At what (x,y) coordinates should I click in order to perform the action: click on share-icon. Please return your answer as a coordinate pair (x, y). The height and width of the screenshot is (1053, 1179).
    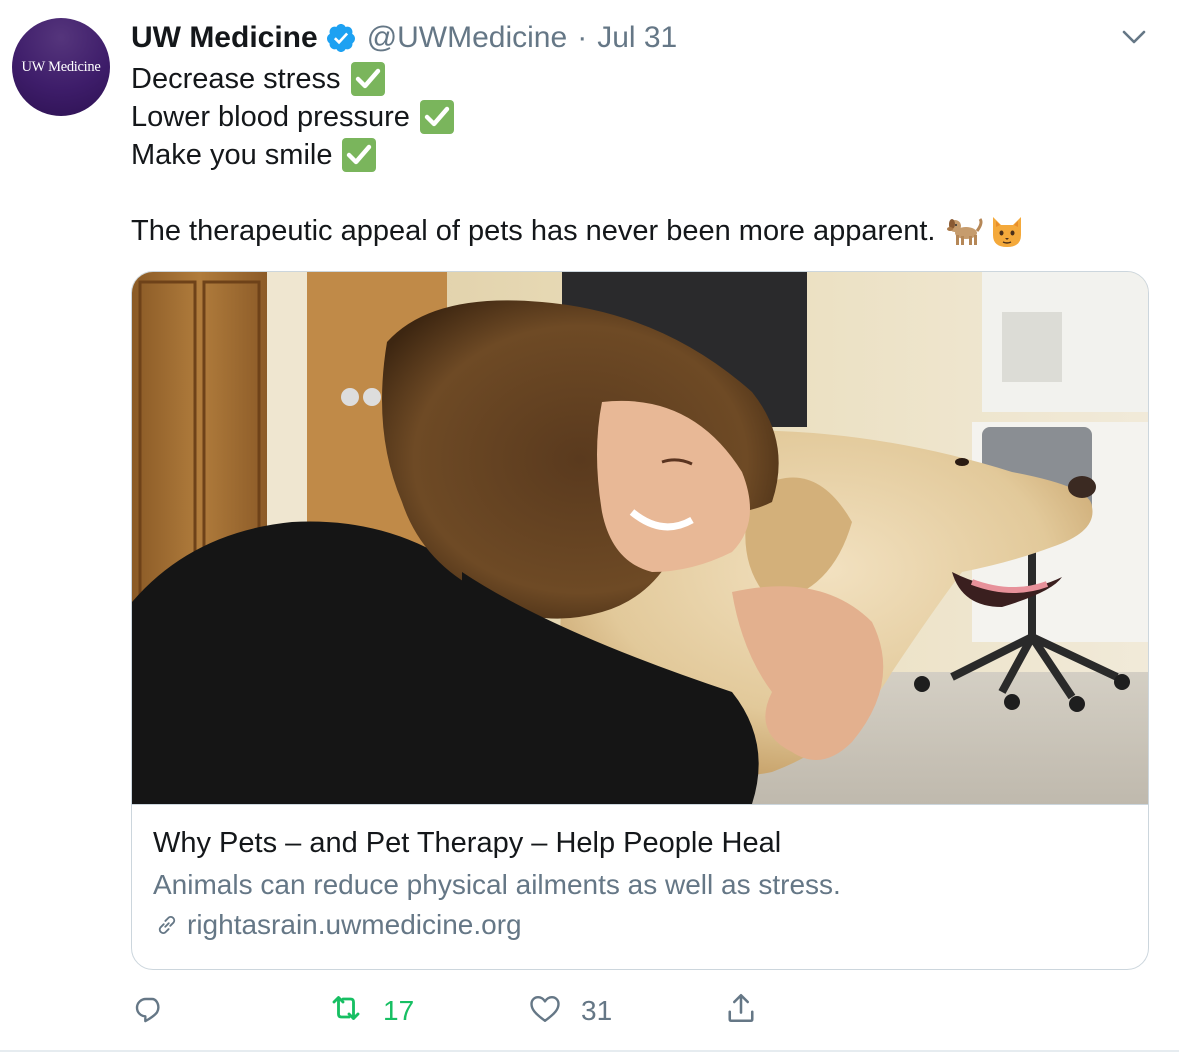
    Looking at the image, I should click on (741, 1011).